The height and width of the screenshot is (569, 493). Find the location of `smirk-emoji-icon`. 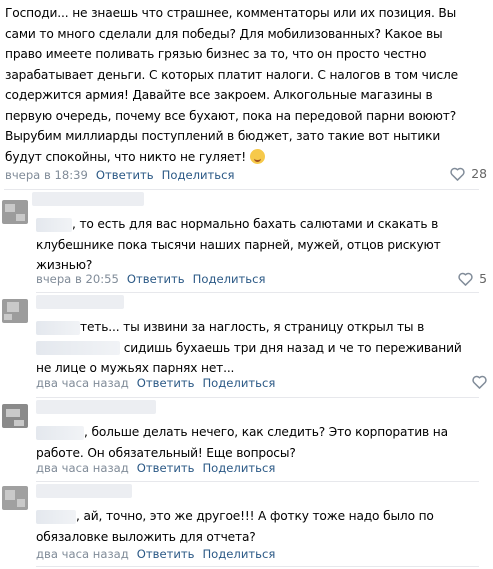

smirk-emoji-icon is located at coordinates (257, 156).